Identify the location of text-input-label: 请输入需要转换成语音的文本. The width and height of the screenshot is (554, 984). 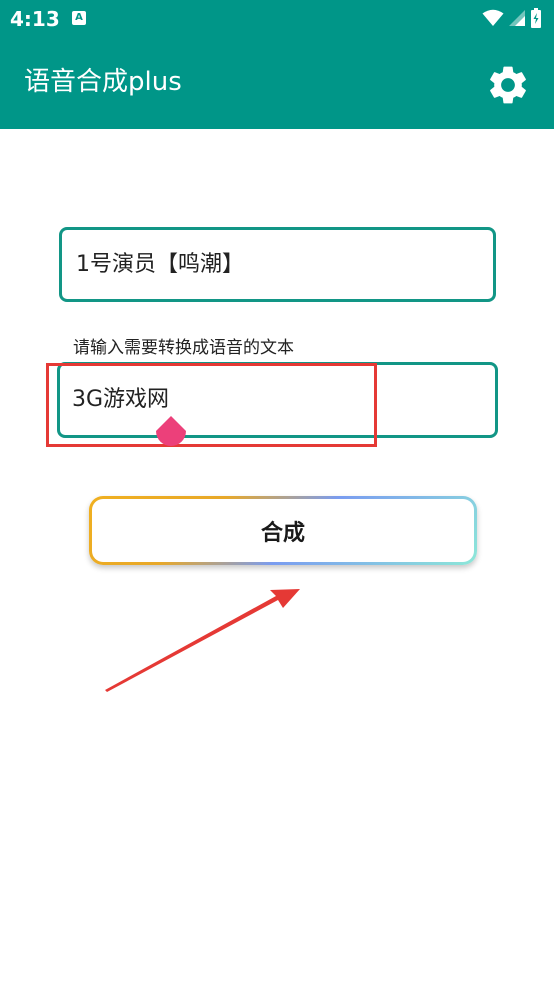
(183, 348).